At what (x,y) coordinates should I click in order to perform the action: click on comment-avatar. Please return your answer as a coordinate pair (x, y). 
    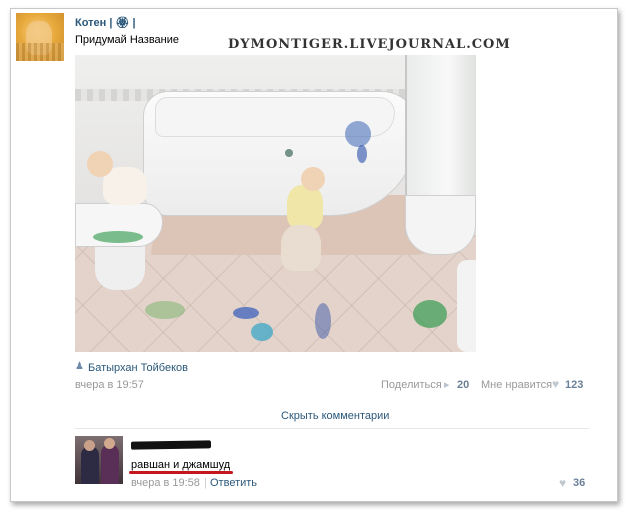
    Looking at the image, I should click on (99, 460).